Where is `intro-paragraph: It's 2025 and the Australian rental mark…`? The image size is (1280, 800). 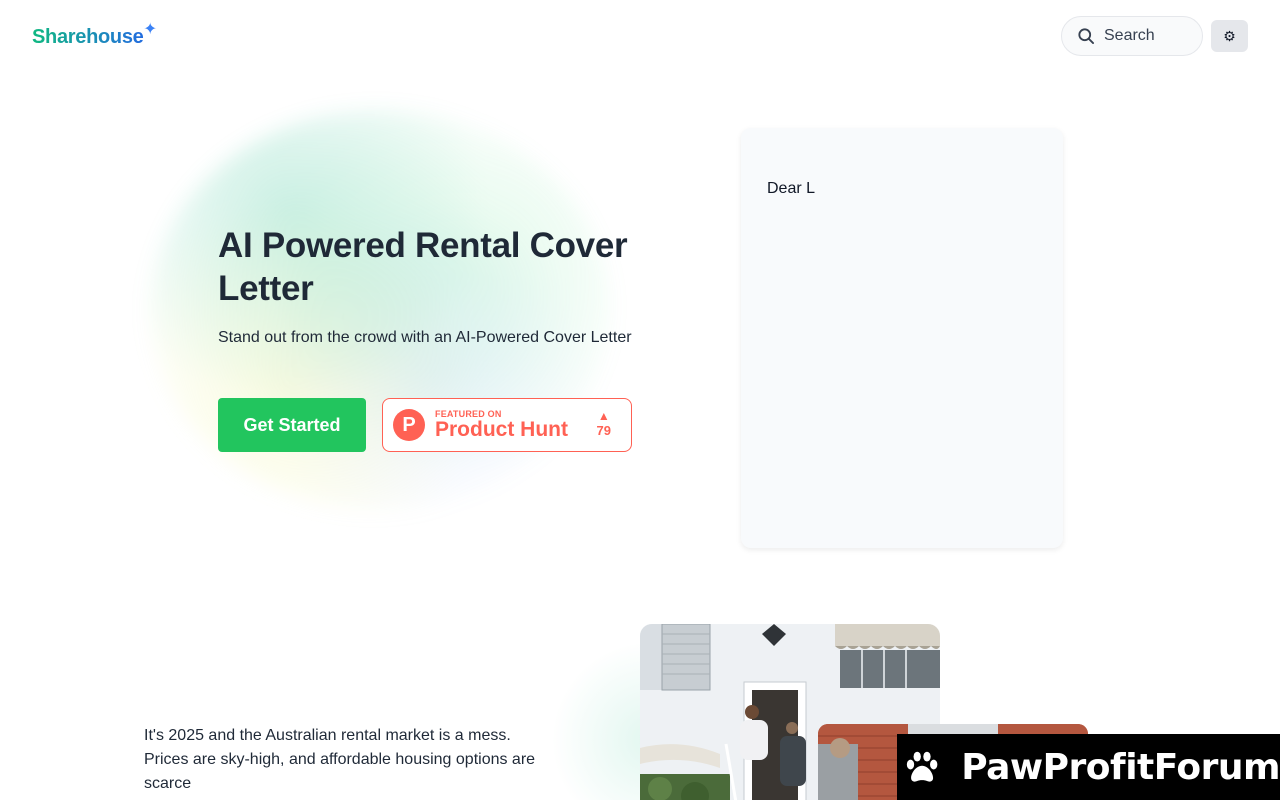
intro-paragraph: It's 2025 and the Australian rental mark… is located at coordinates (340, 759).